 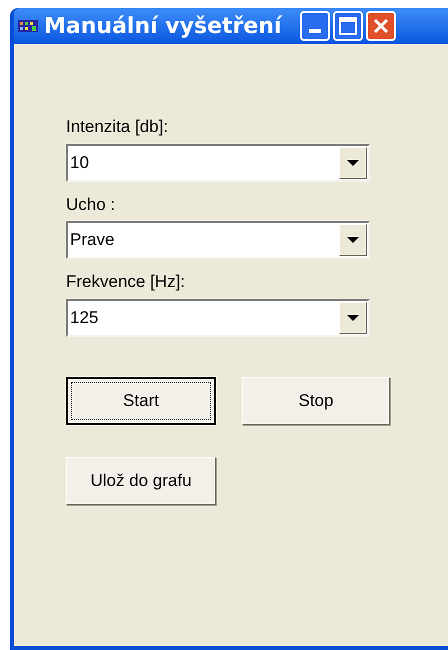 I want to click on window-title: Manuální vyšetření, so click(x=163, y=26).